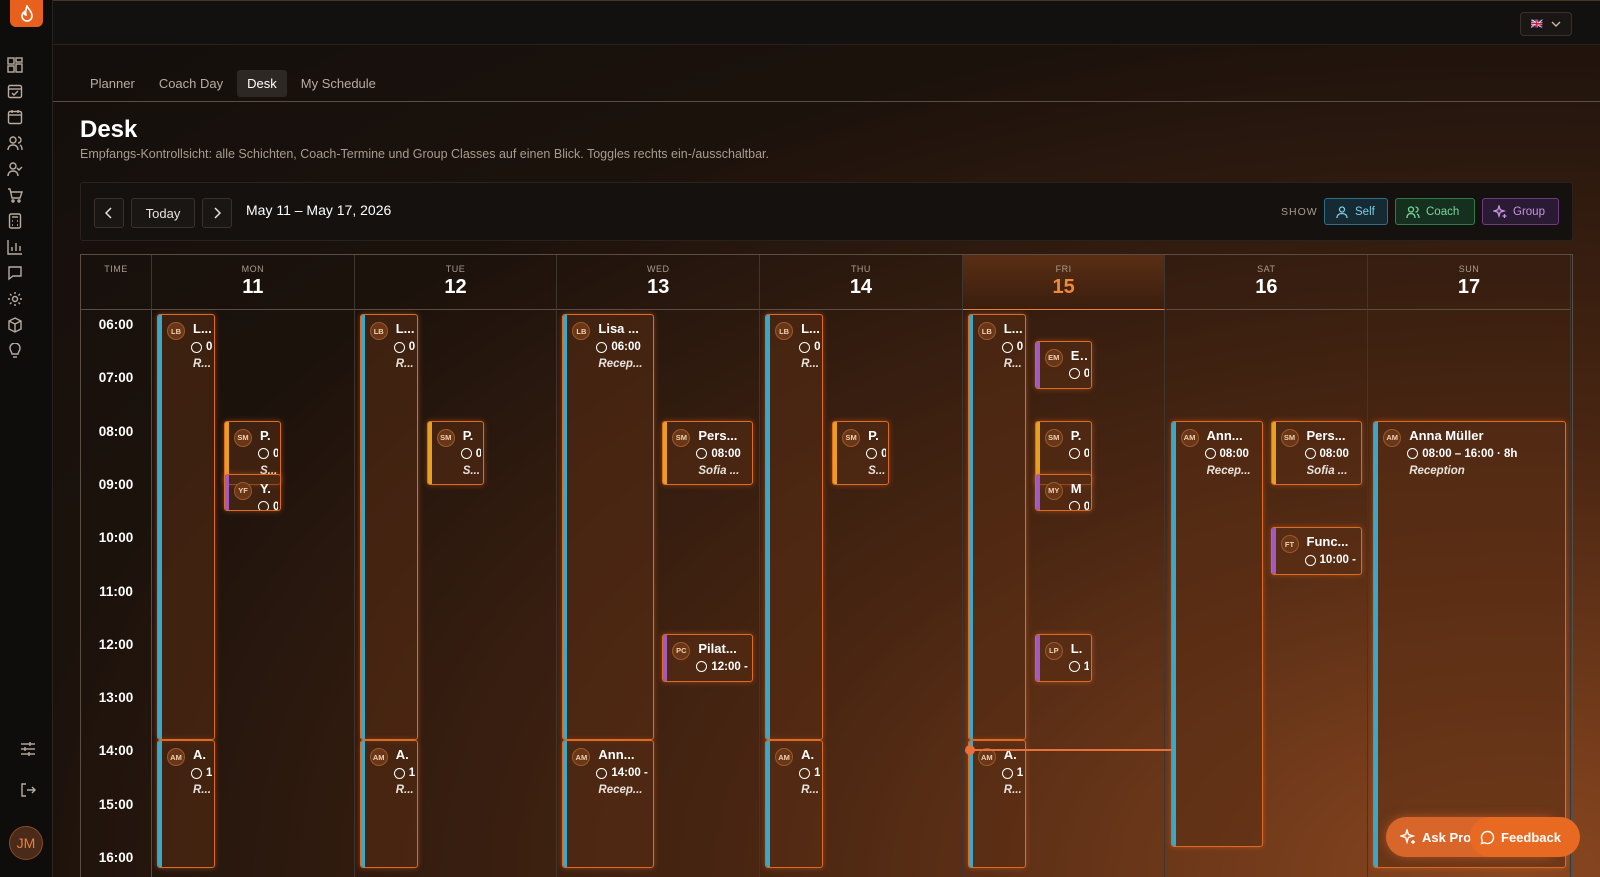 The image size is (1600, 877). Describe the element at coordinates (629, 773) in the screenshot. I see `event-time-text: 14:00 -` at that location.